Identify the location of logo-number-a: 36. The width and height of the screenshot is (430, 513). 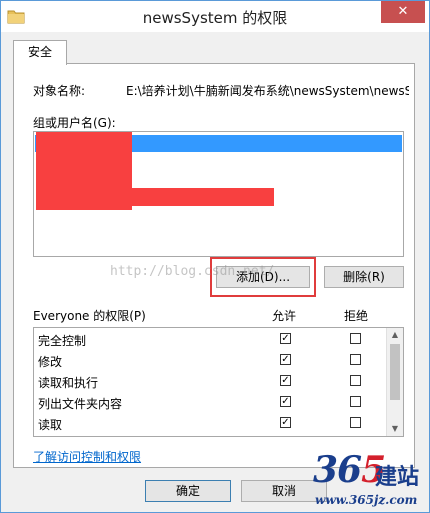
(337, 470).